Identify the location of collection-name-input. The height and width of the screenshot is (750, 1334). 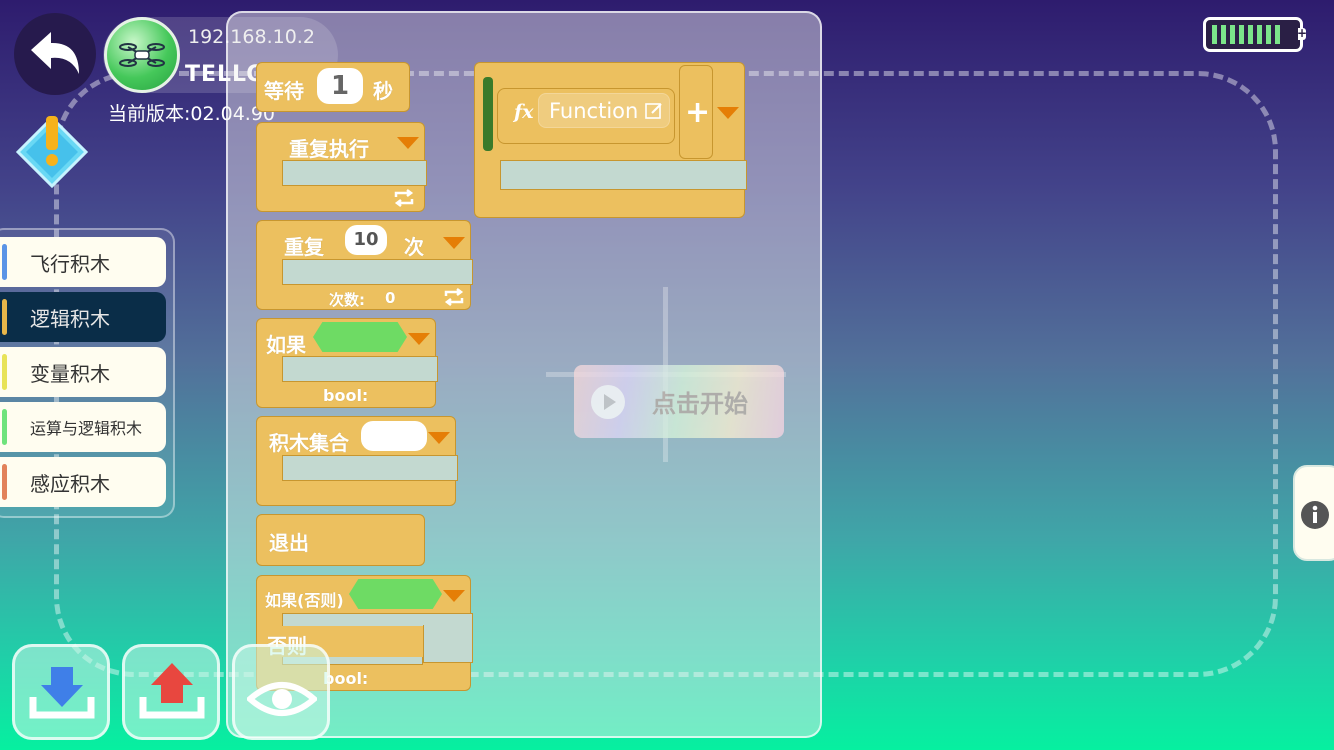
(394, 436).